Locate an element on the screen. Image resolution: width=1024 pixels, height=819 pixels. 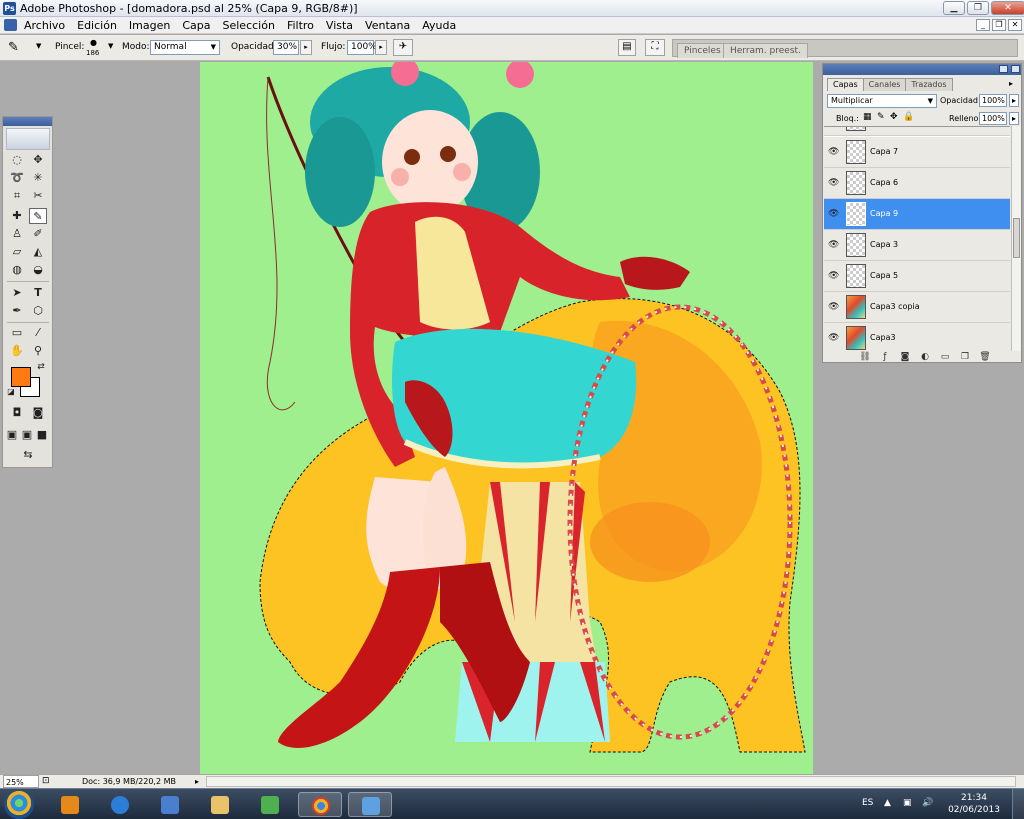
brush-tool-button: ✎ is located at coordinates (38, 216).